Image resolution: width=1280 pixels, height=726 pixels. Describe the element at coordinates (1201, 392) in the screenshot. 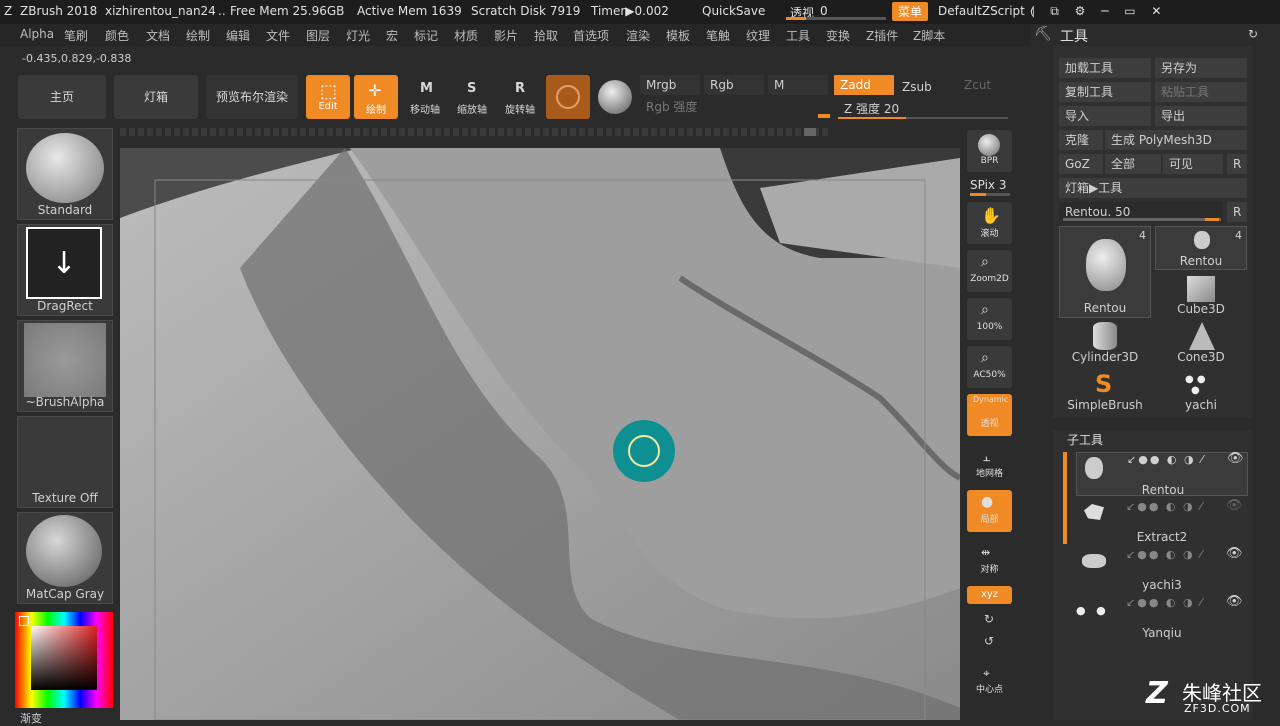

I see `tool-slot-yachi: ● ● ● yachi` at that location.